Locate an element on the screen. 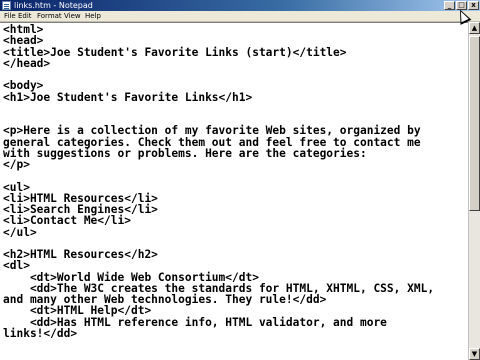 The image size is (480, 360). minimize-button: _ is located at coordinates (449, 5).